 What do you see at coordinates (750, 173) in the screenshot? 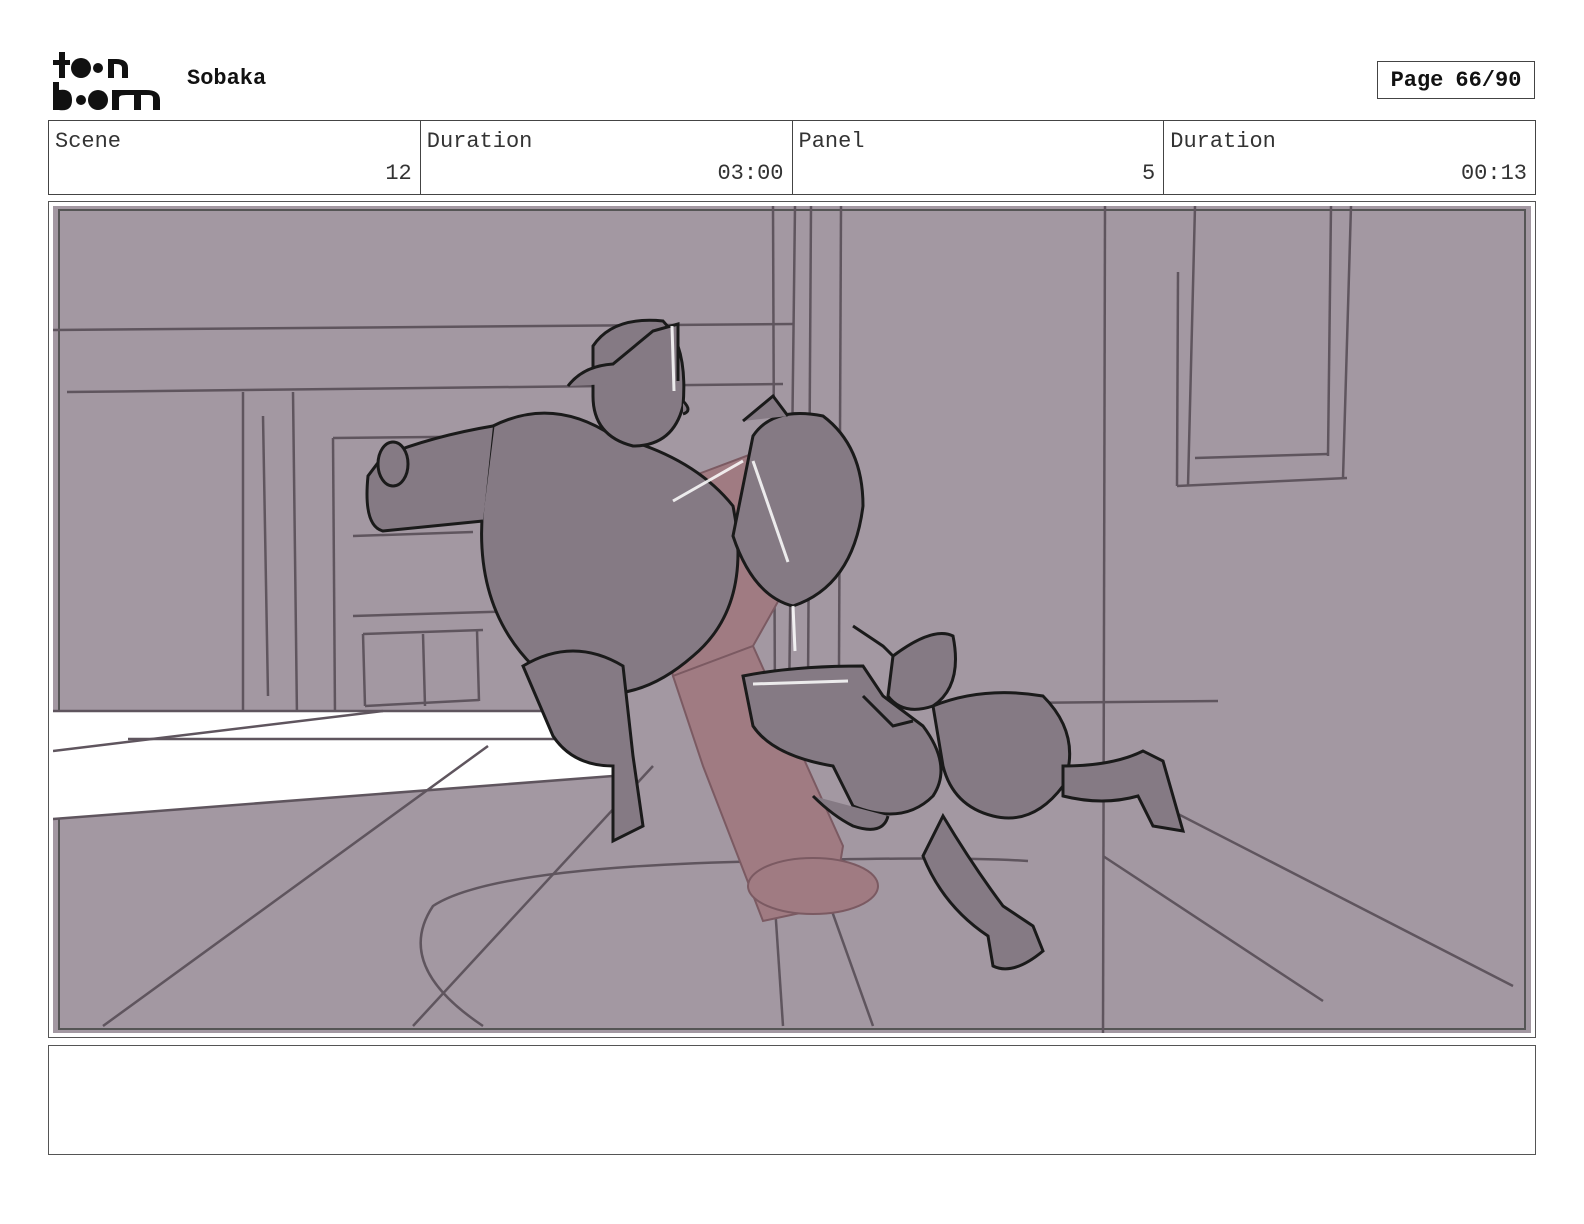
I see `scene-duration-value: 03:00` at bounding box center [750, 173].